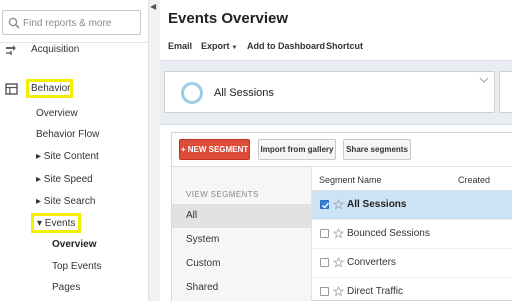  I want to click on checkmark-icon, so click(326, 205).